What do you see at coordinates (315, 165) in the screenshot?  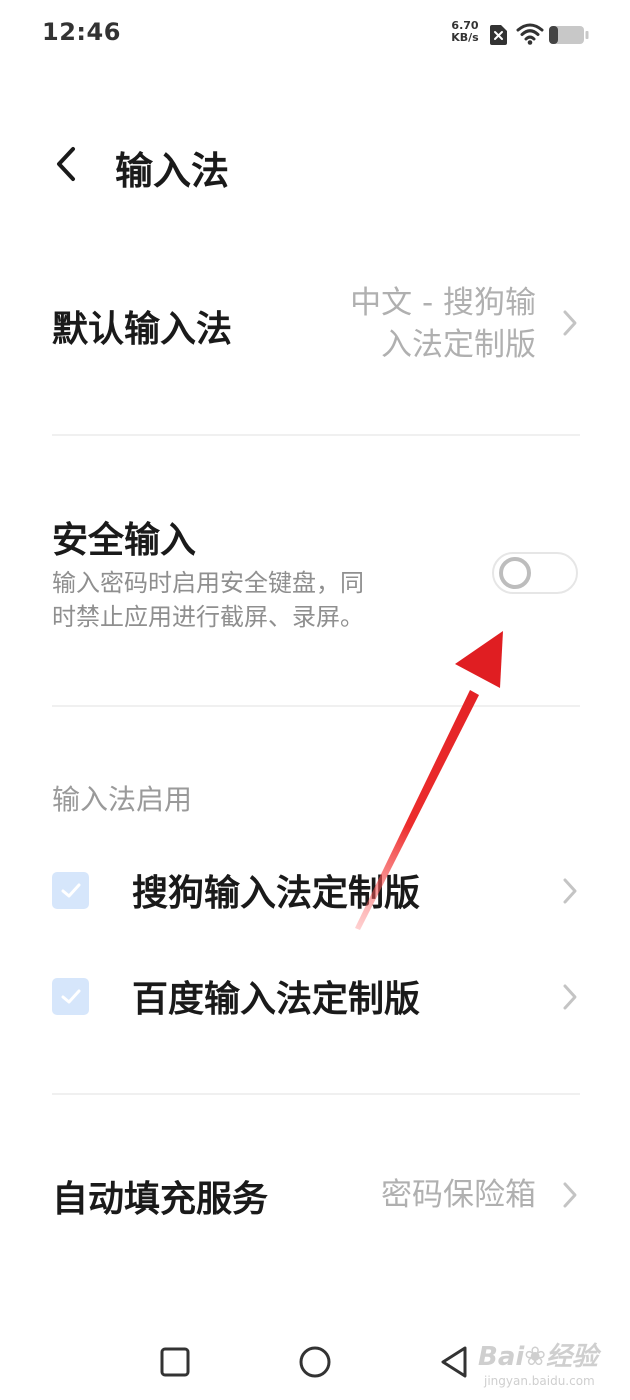 I see `page-header: 输入法` at bounding box center [315, 165].